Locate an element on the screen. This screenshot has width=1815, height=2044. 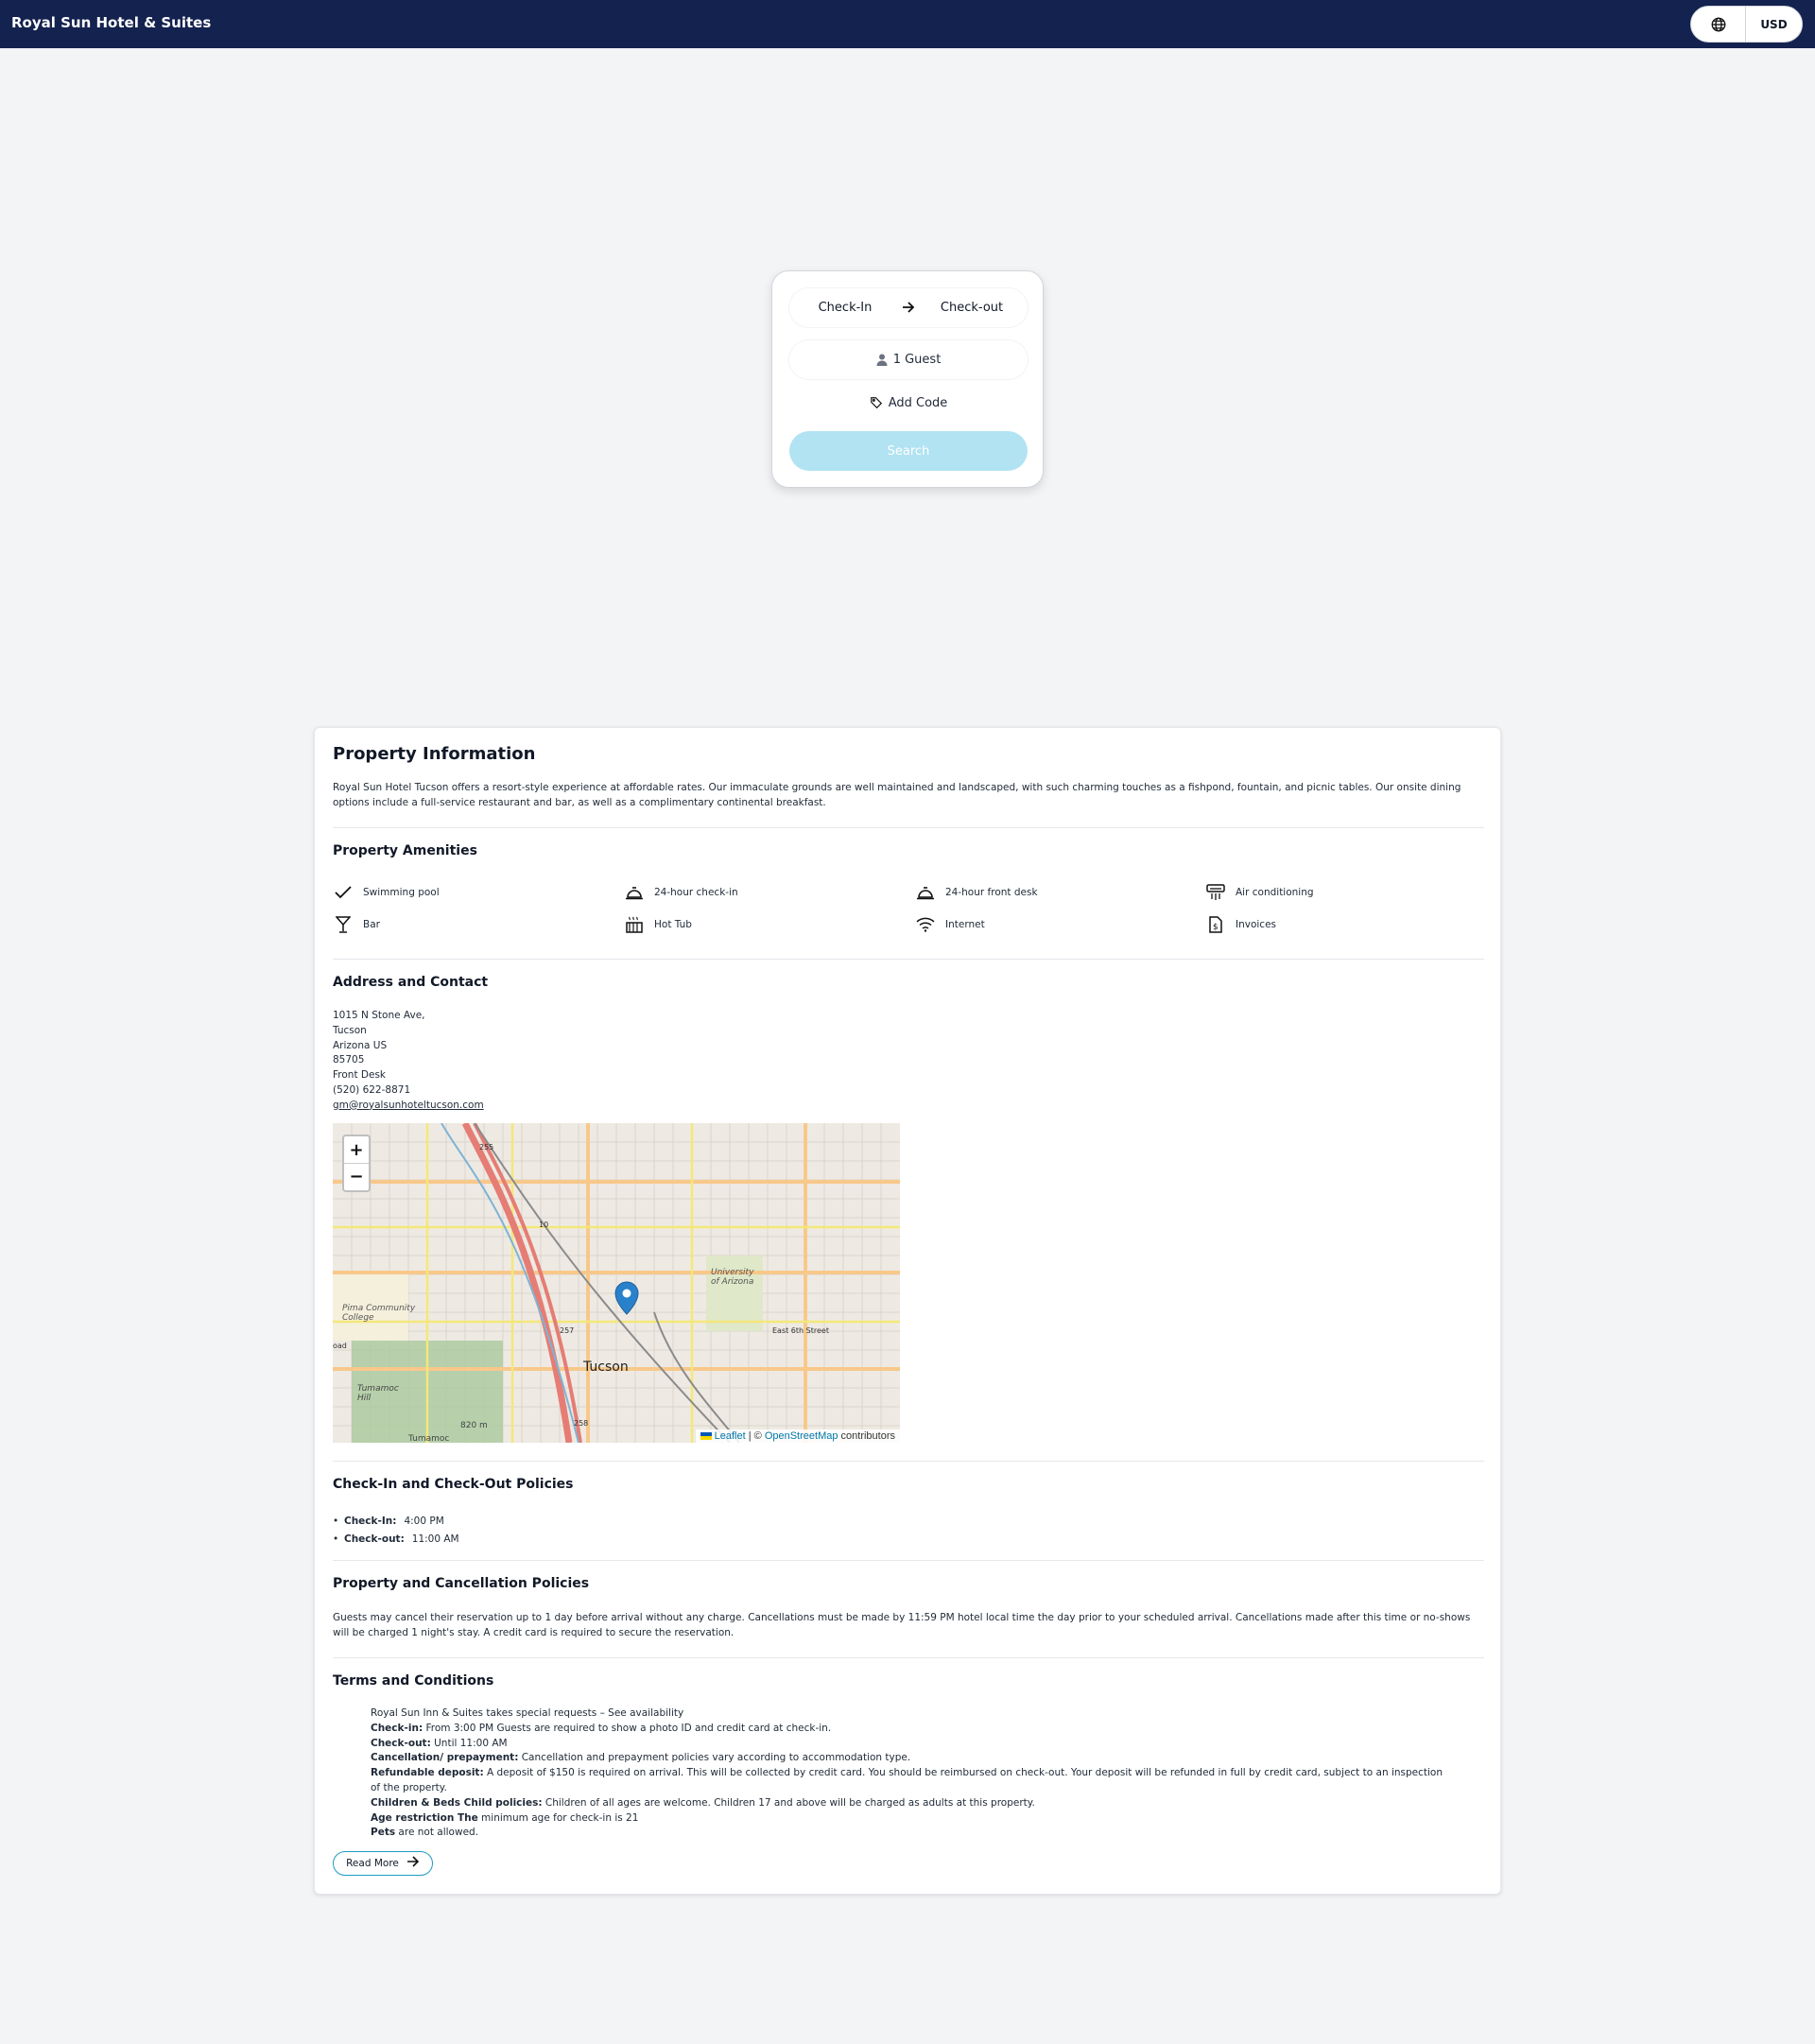
terms-item: Children & Beds Child policies is located at coordinates (703, 1802).